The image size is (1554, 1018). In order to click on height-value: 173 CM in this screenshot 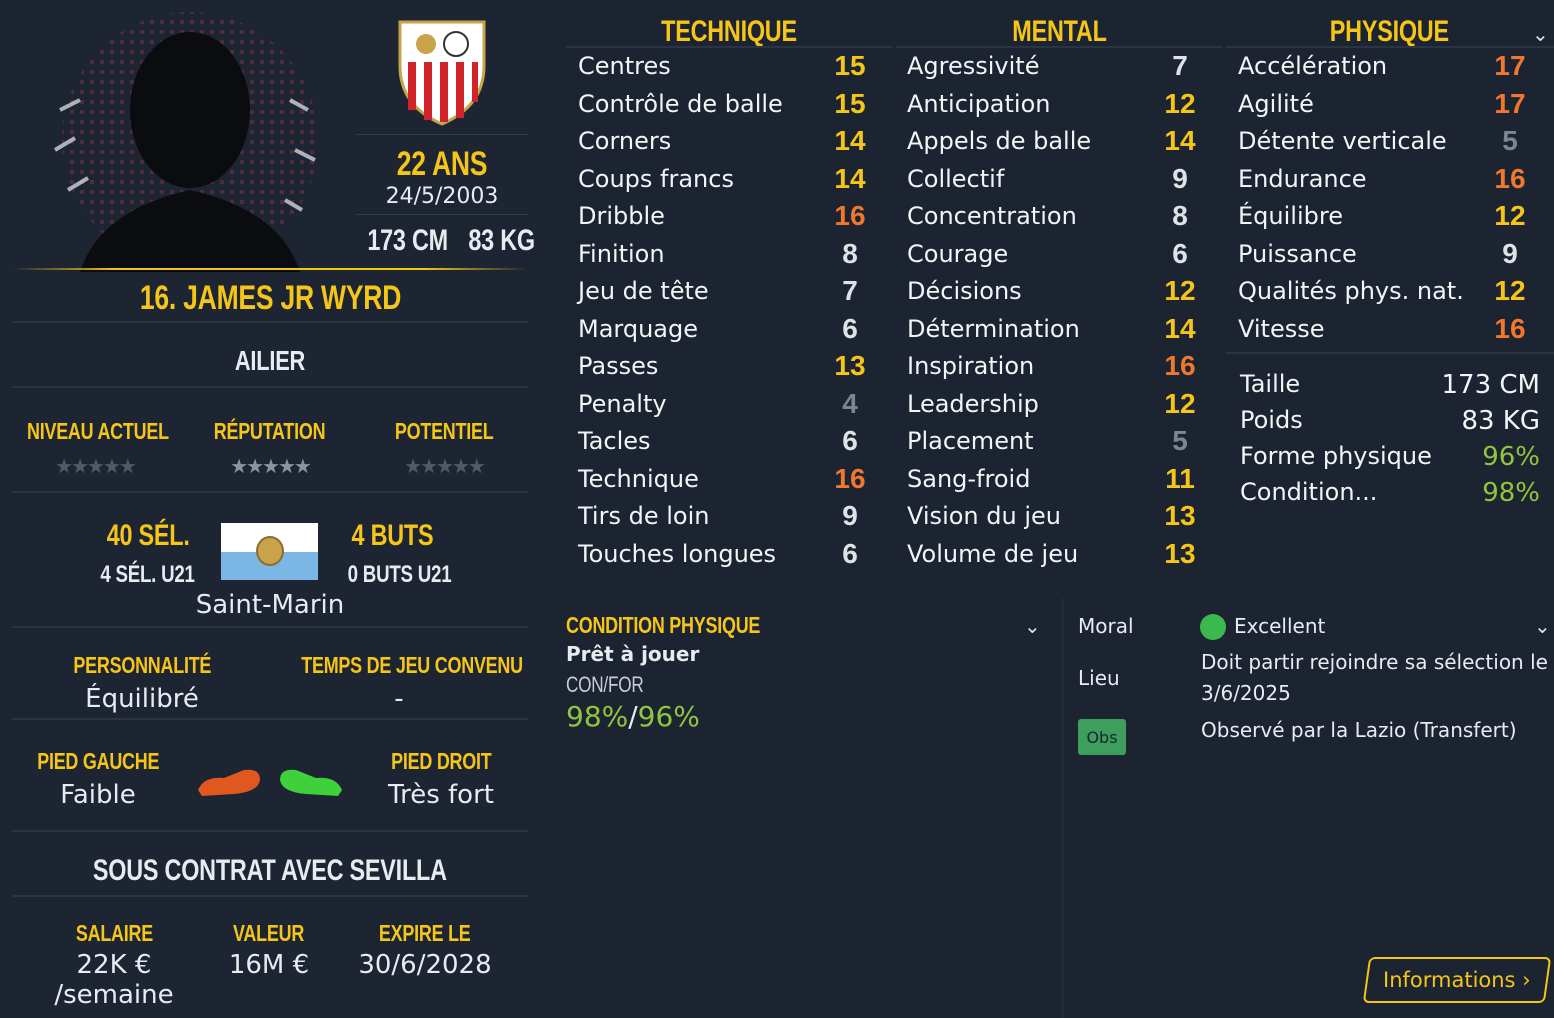, I will do `click(1490, 385)`.